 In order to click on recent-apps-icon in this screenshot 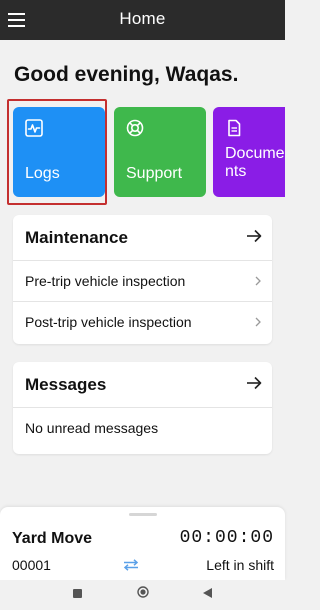, I will do `click(77, 593)`.